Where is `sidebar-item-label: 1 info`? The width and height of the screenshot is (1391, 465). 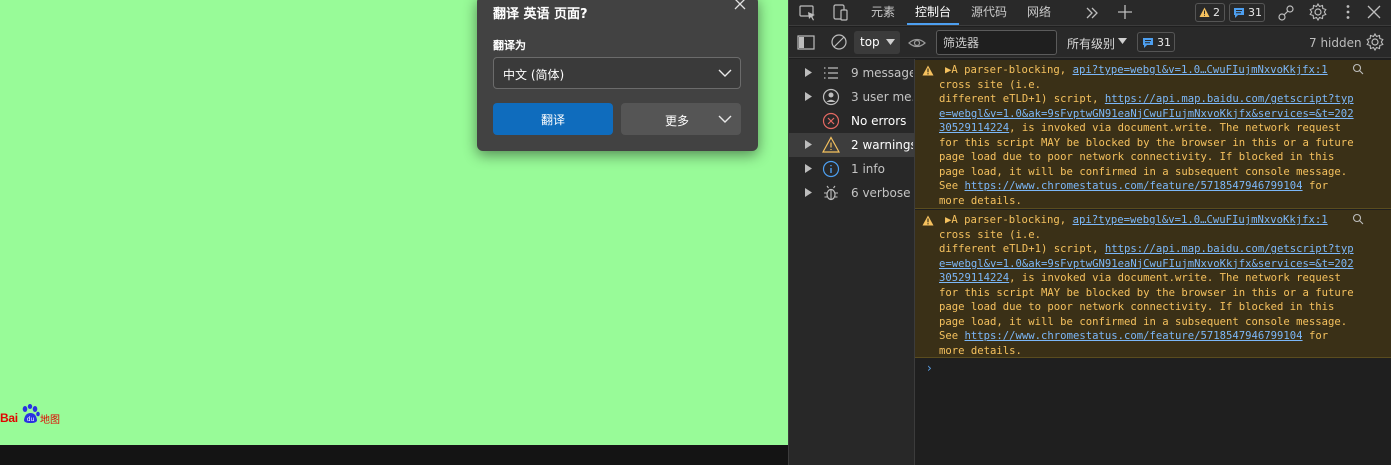
sidebar-item-label: 1 info is located at coordinates (868, 169).